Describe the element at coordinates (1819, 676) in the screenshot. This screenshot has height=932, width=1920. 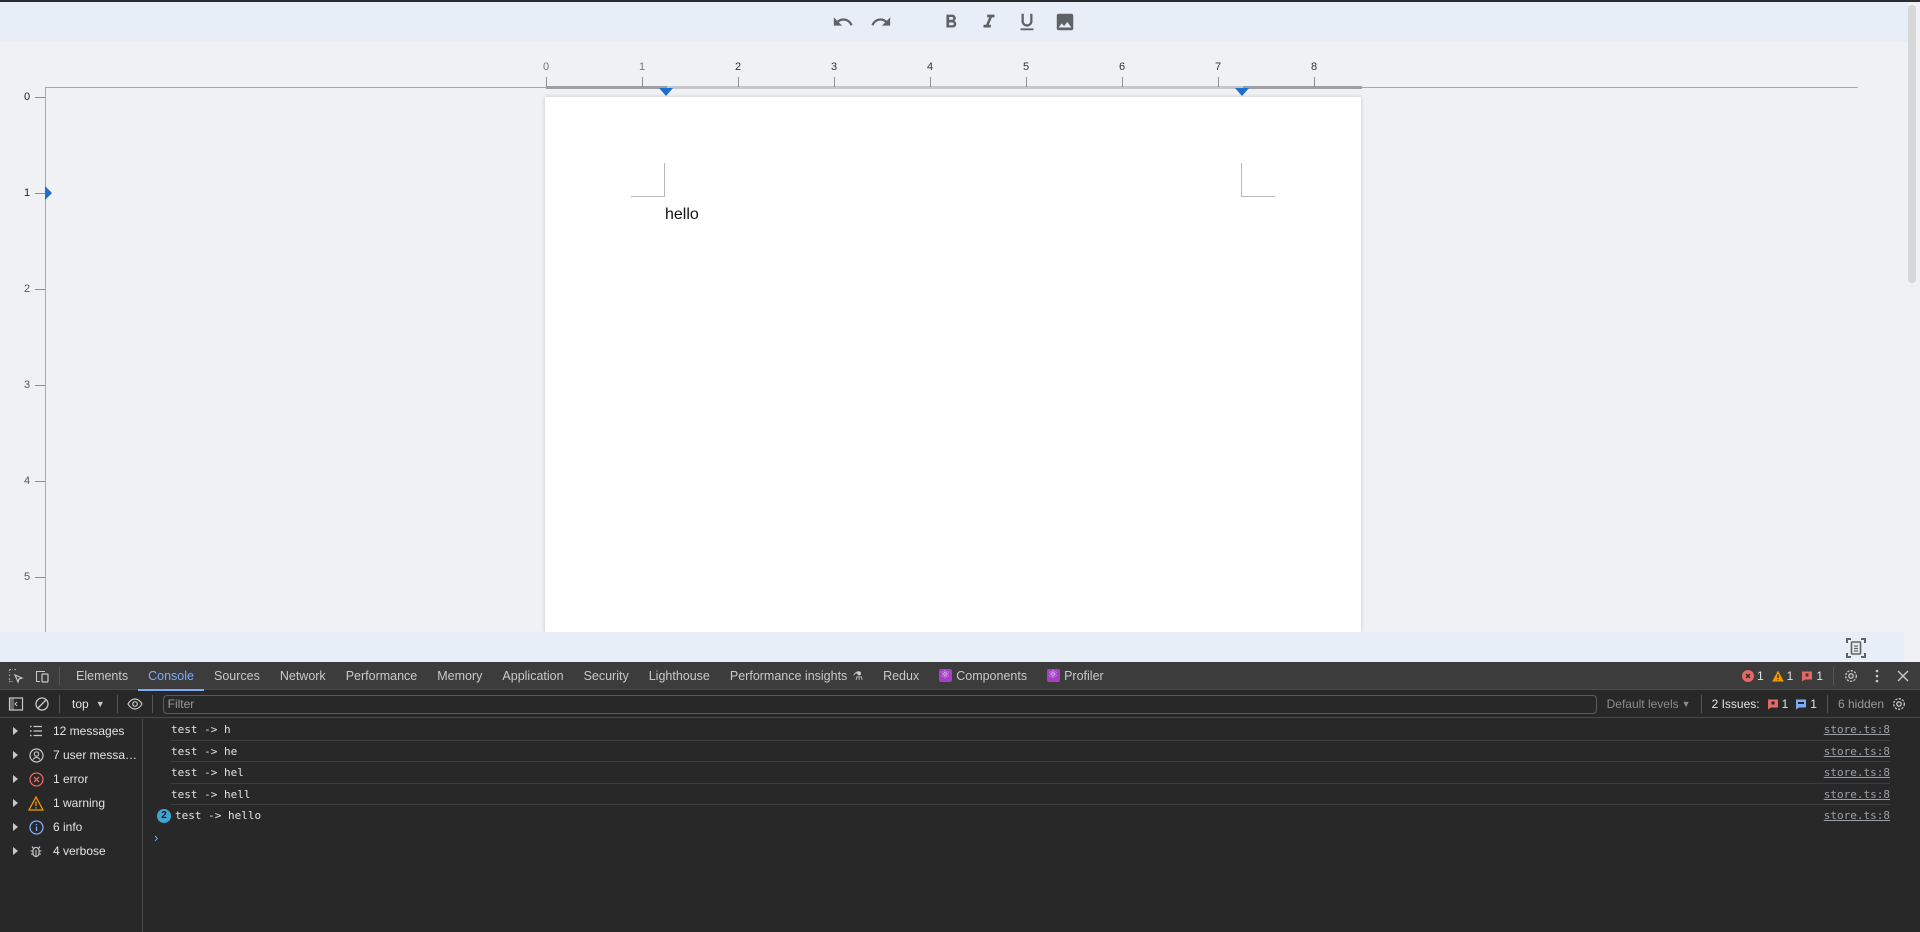
I see `issues-count-value: 1` at that location.